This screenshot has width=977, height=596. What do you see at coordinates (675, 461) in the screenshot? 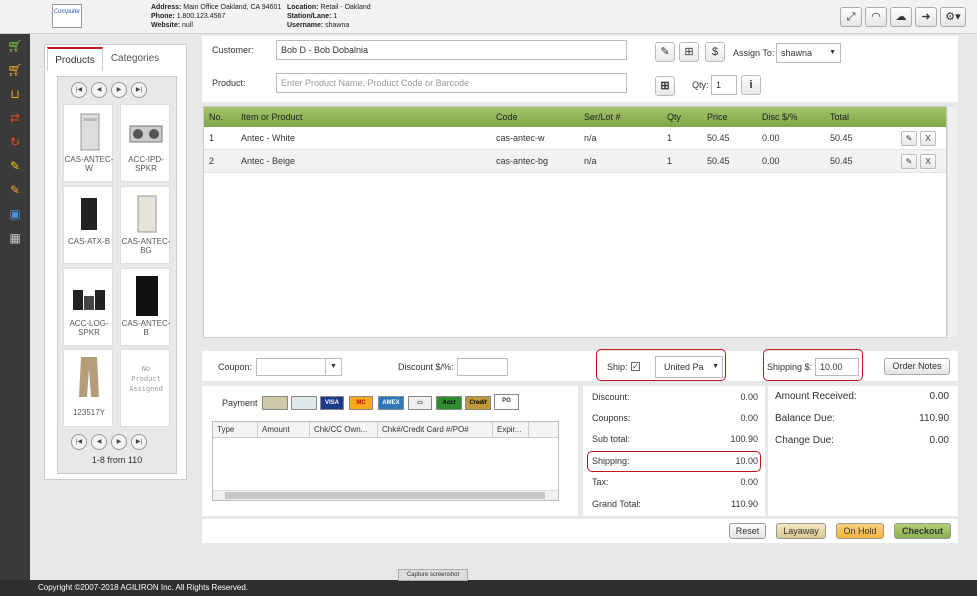
I see `shipping-total-line: Shipping: 10.00` at bounding box center [675, 461].